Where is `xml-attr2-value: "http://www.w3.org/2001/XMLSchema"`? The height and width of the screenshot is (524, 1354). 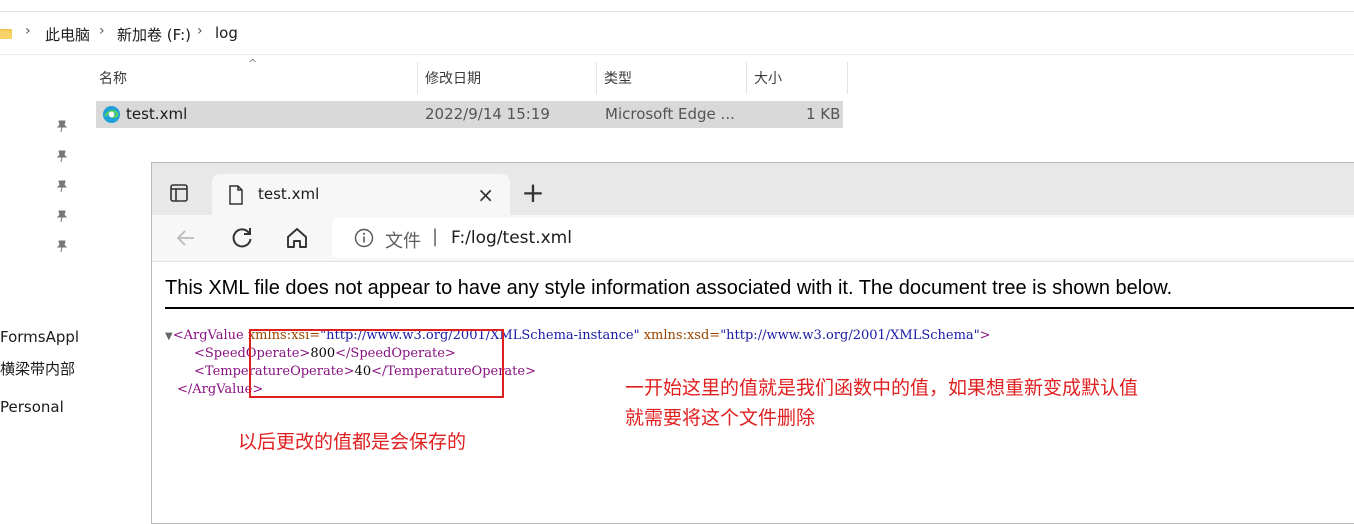 xml-attr2-value: "http://www.w3.org/2001/XMLSchema" is located at coordinates (850, 335).